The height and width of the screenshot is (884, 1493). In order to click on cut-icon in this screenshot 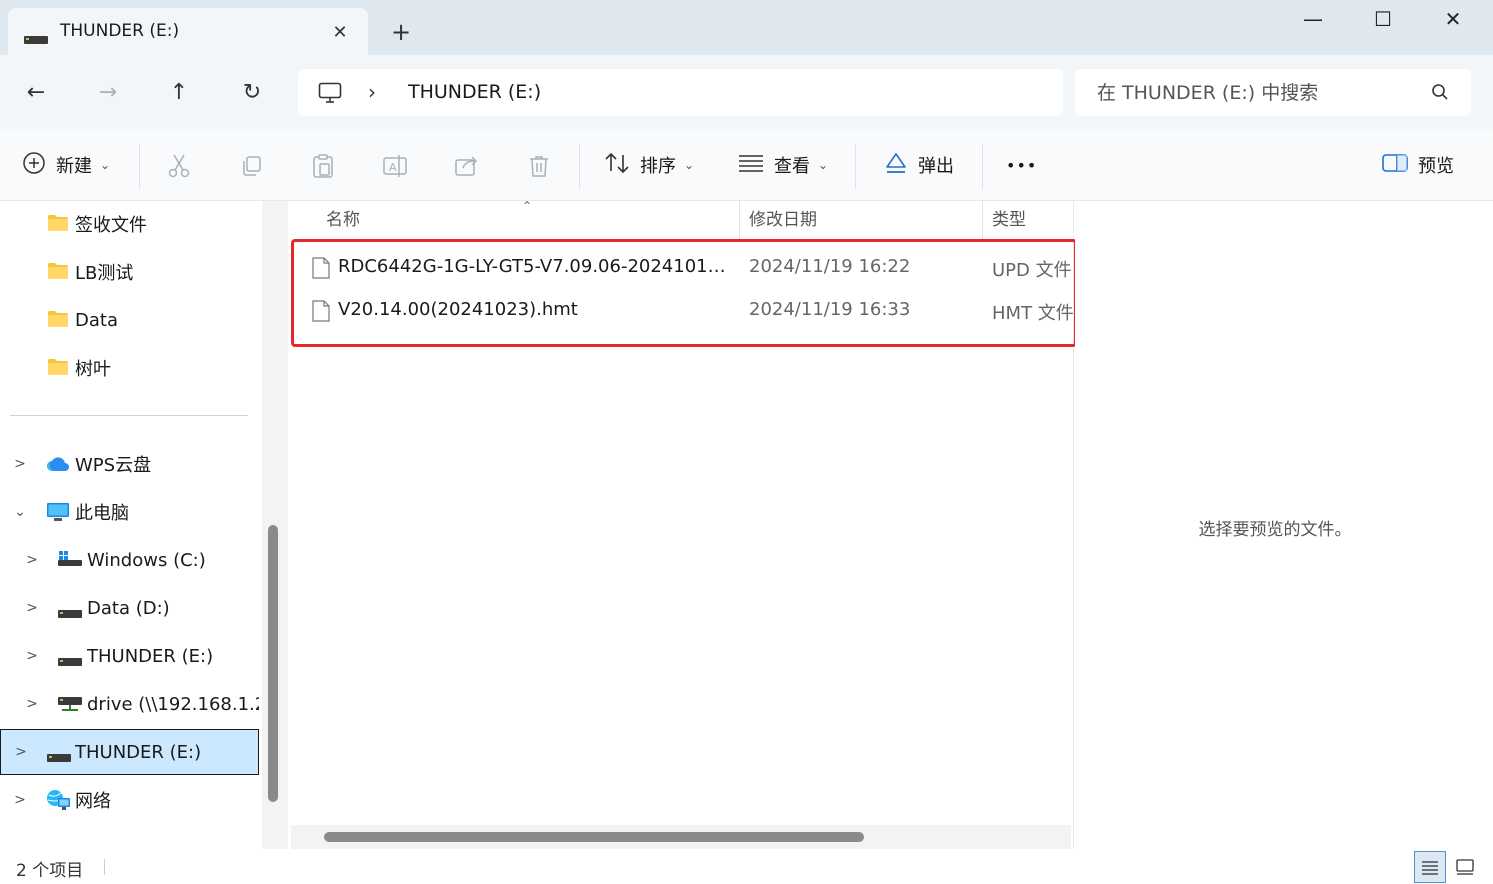, I will do `click(179, 166)`.